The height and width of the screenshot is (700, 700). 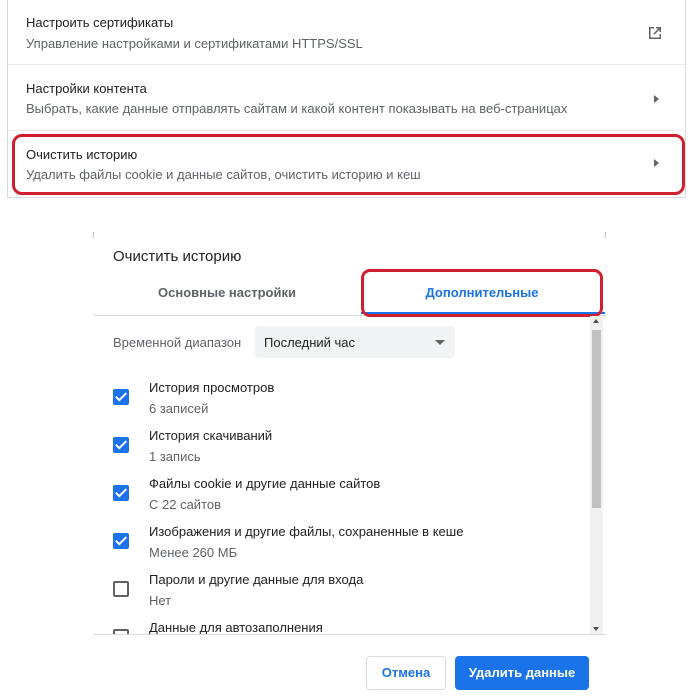 What do you see at coordinates (596, 419) in the screenshot?
I see `scrollbar-thumb` at bounding box center [596, 419].